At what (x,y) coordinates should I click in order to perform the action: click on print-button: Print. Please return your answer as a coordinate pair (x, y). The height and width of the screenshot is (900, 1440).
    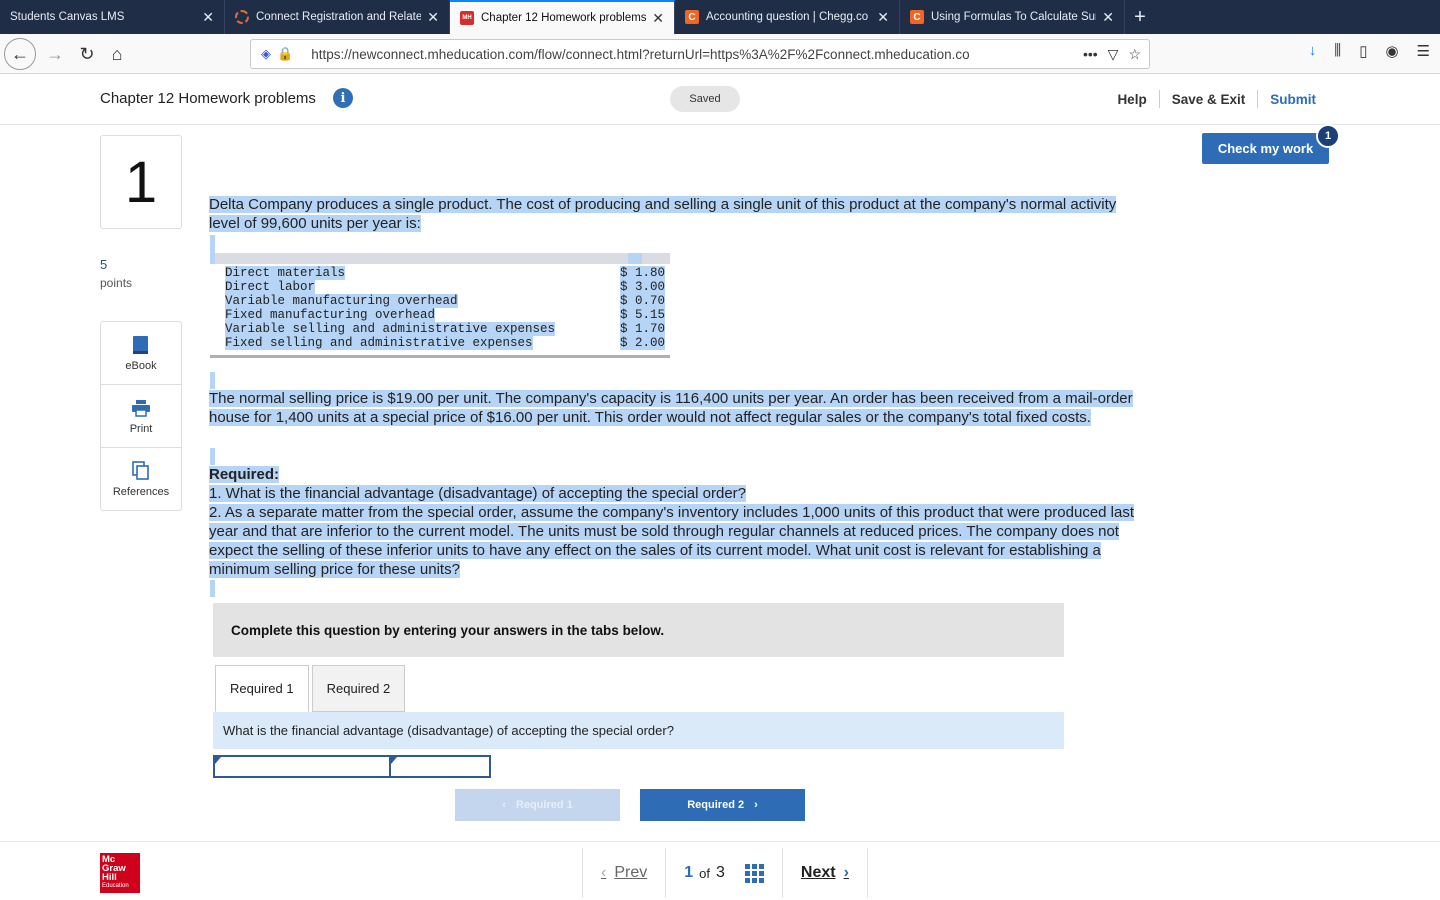
    Looking at the image, I should click on (141, 416).